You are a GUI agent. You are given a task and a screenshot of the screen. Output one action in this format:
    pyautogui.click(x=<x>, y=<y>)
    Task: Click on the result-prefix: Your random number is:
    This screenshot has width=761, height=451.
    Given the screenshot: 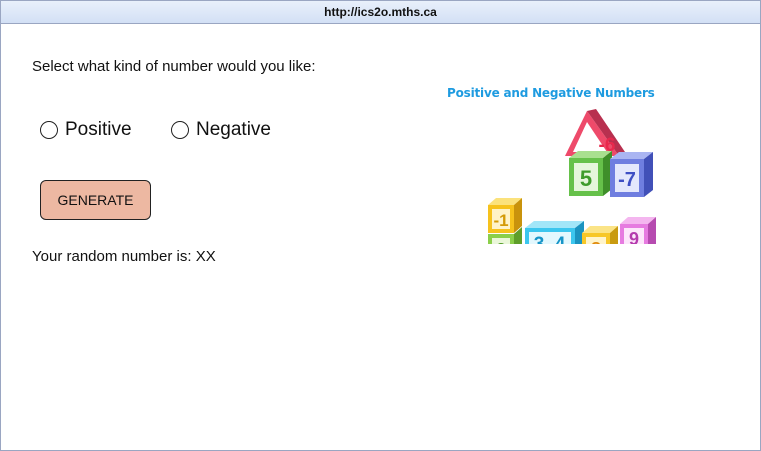 What is the action you would take?
    pyautogui.click(x=114, y=256)
    